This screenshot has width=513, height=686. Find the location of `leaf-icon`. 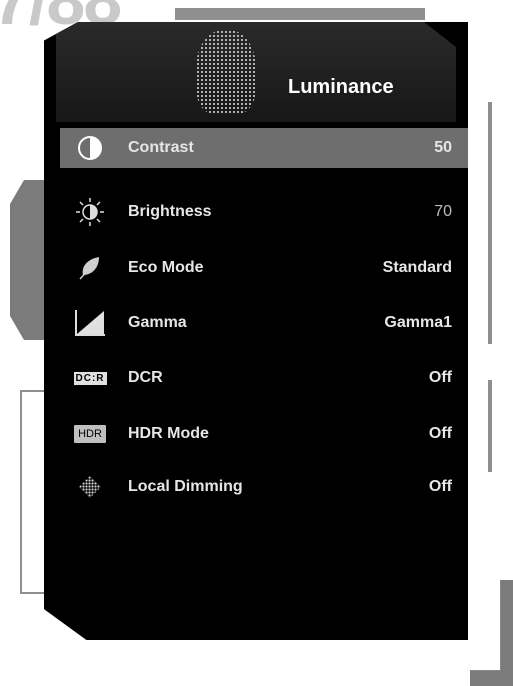

leaf-icon is located at coordinates (90, 268).